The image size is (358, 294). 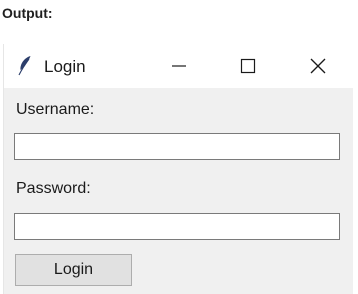 I want to click on minimize-icon, so click(x=179, y=66).